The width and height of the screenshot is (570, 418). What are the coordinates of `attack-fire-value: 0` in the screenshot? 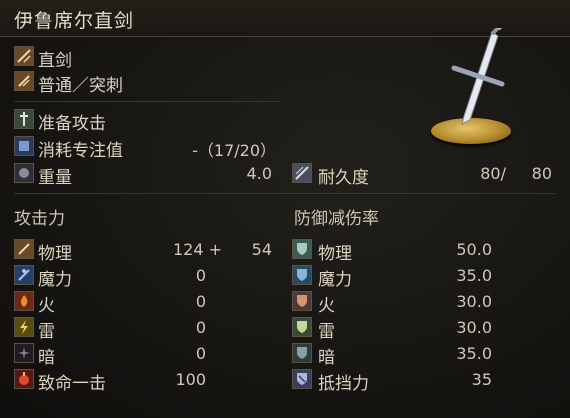 It's located at (200, 301).